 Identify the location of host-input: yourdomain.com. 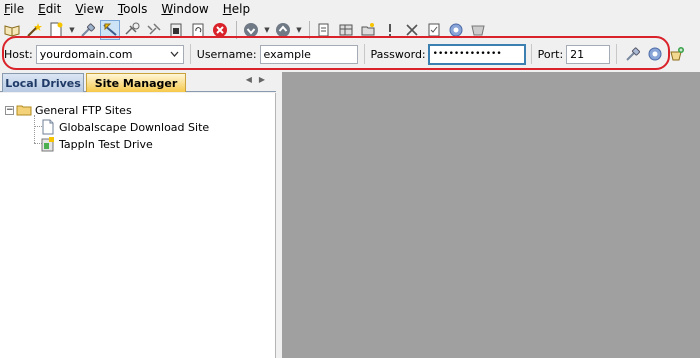
(86, 54).